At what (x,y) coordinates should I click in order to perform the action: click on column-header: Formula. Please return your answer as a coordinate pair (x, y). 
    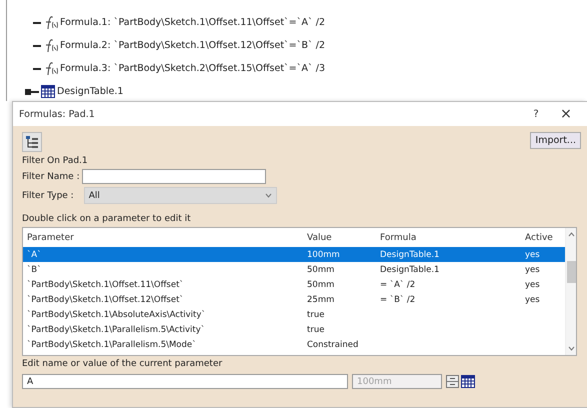
    Looking at the image, I should click on (452, 237).